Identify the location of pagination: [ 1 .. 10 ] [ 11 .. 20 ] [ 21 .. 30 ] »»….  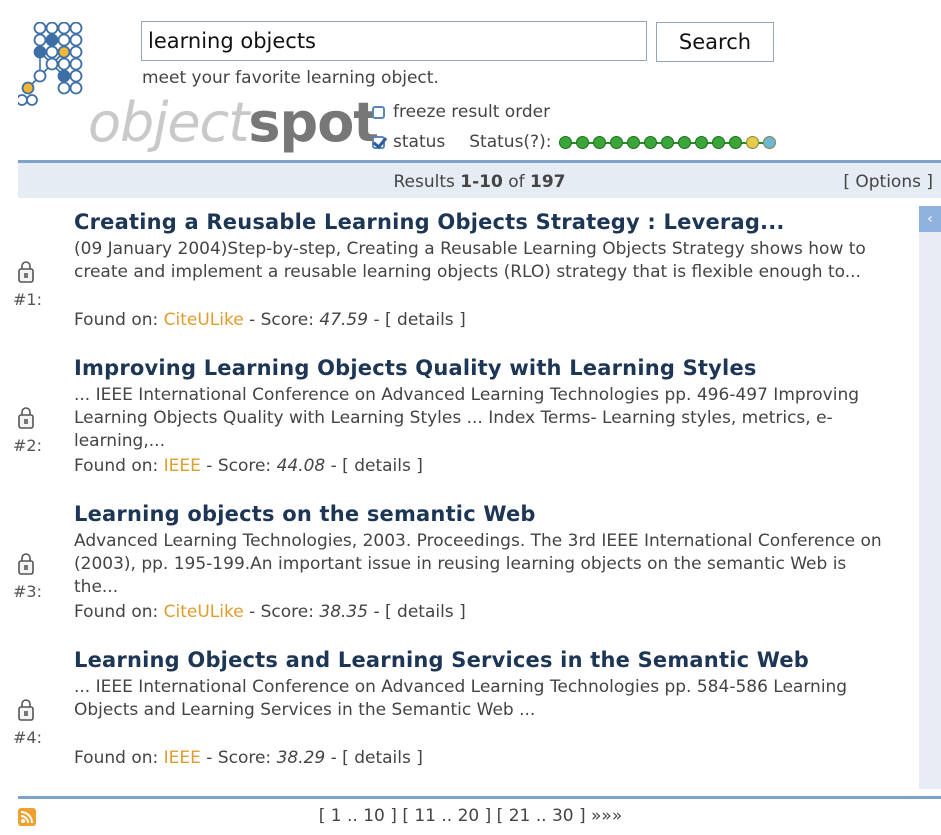
(470, 816).